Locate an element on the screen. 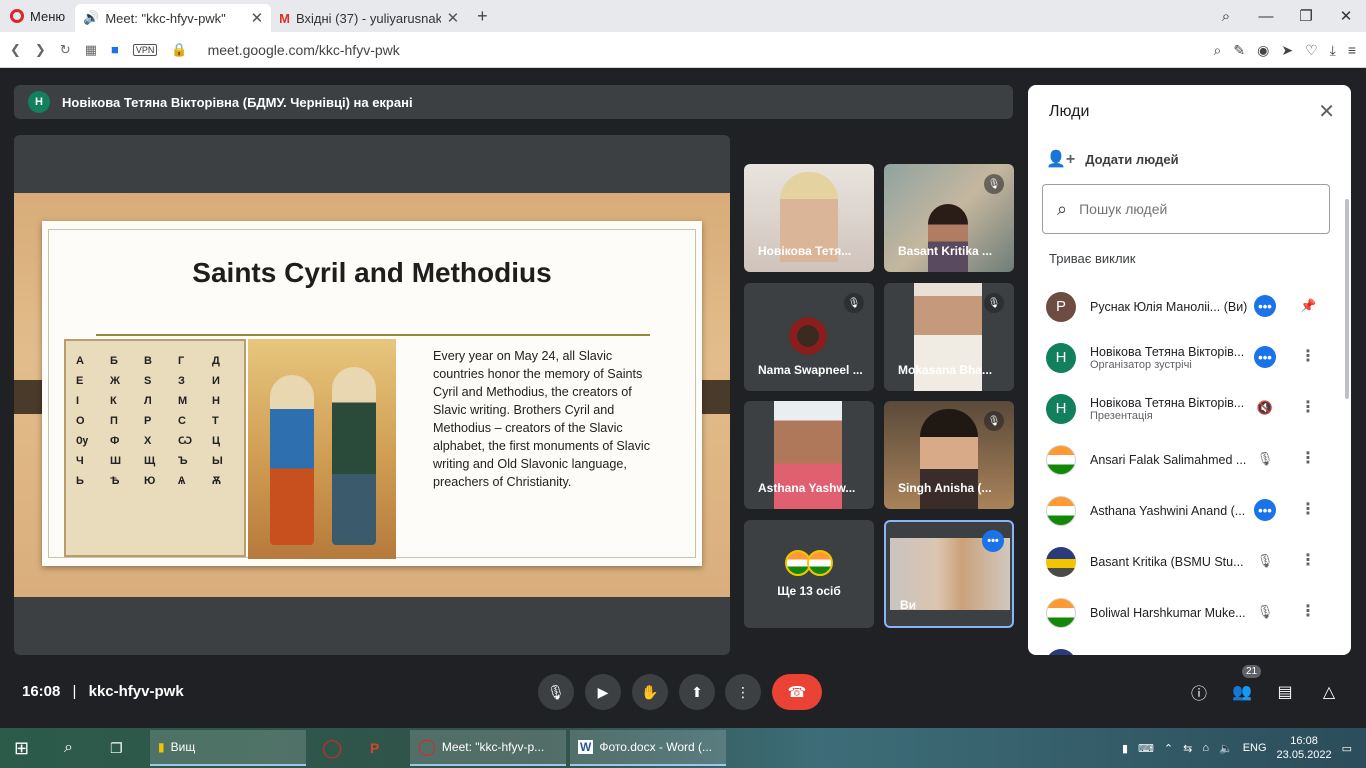 This screenshot has width=1366, height=768. system-clock: 16:08 23.05.2022 is located at coordinates (1304, 748).